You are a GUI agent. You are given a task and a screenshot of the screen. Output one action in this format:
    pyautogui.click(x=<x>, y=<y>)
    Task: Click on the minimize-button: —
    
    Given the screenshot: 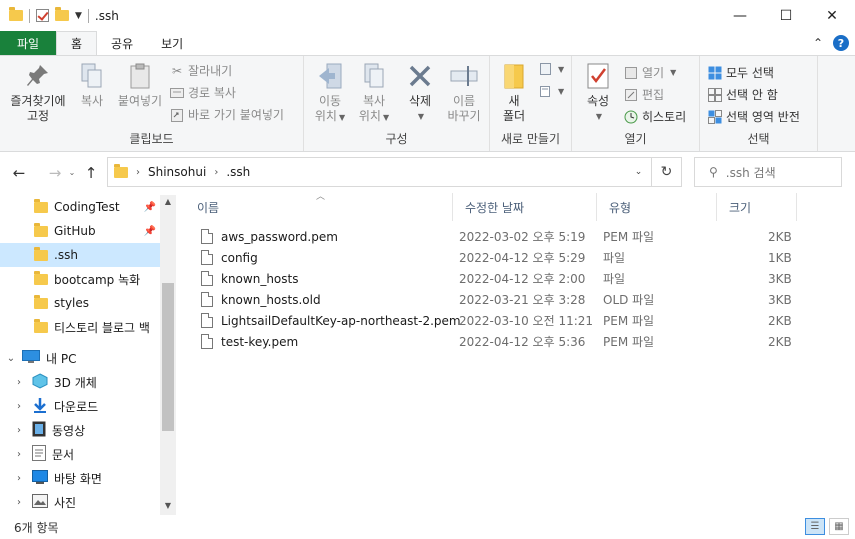 What is the action you would take?
    pyautogui.click(x=740, y=15)
    